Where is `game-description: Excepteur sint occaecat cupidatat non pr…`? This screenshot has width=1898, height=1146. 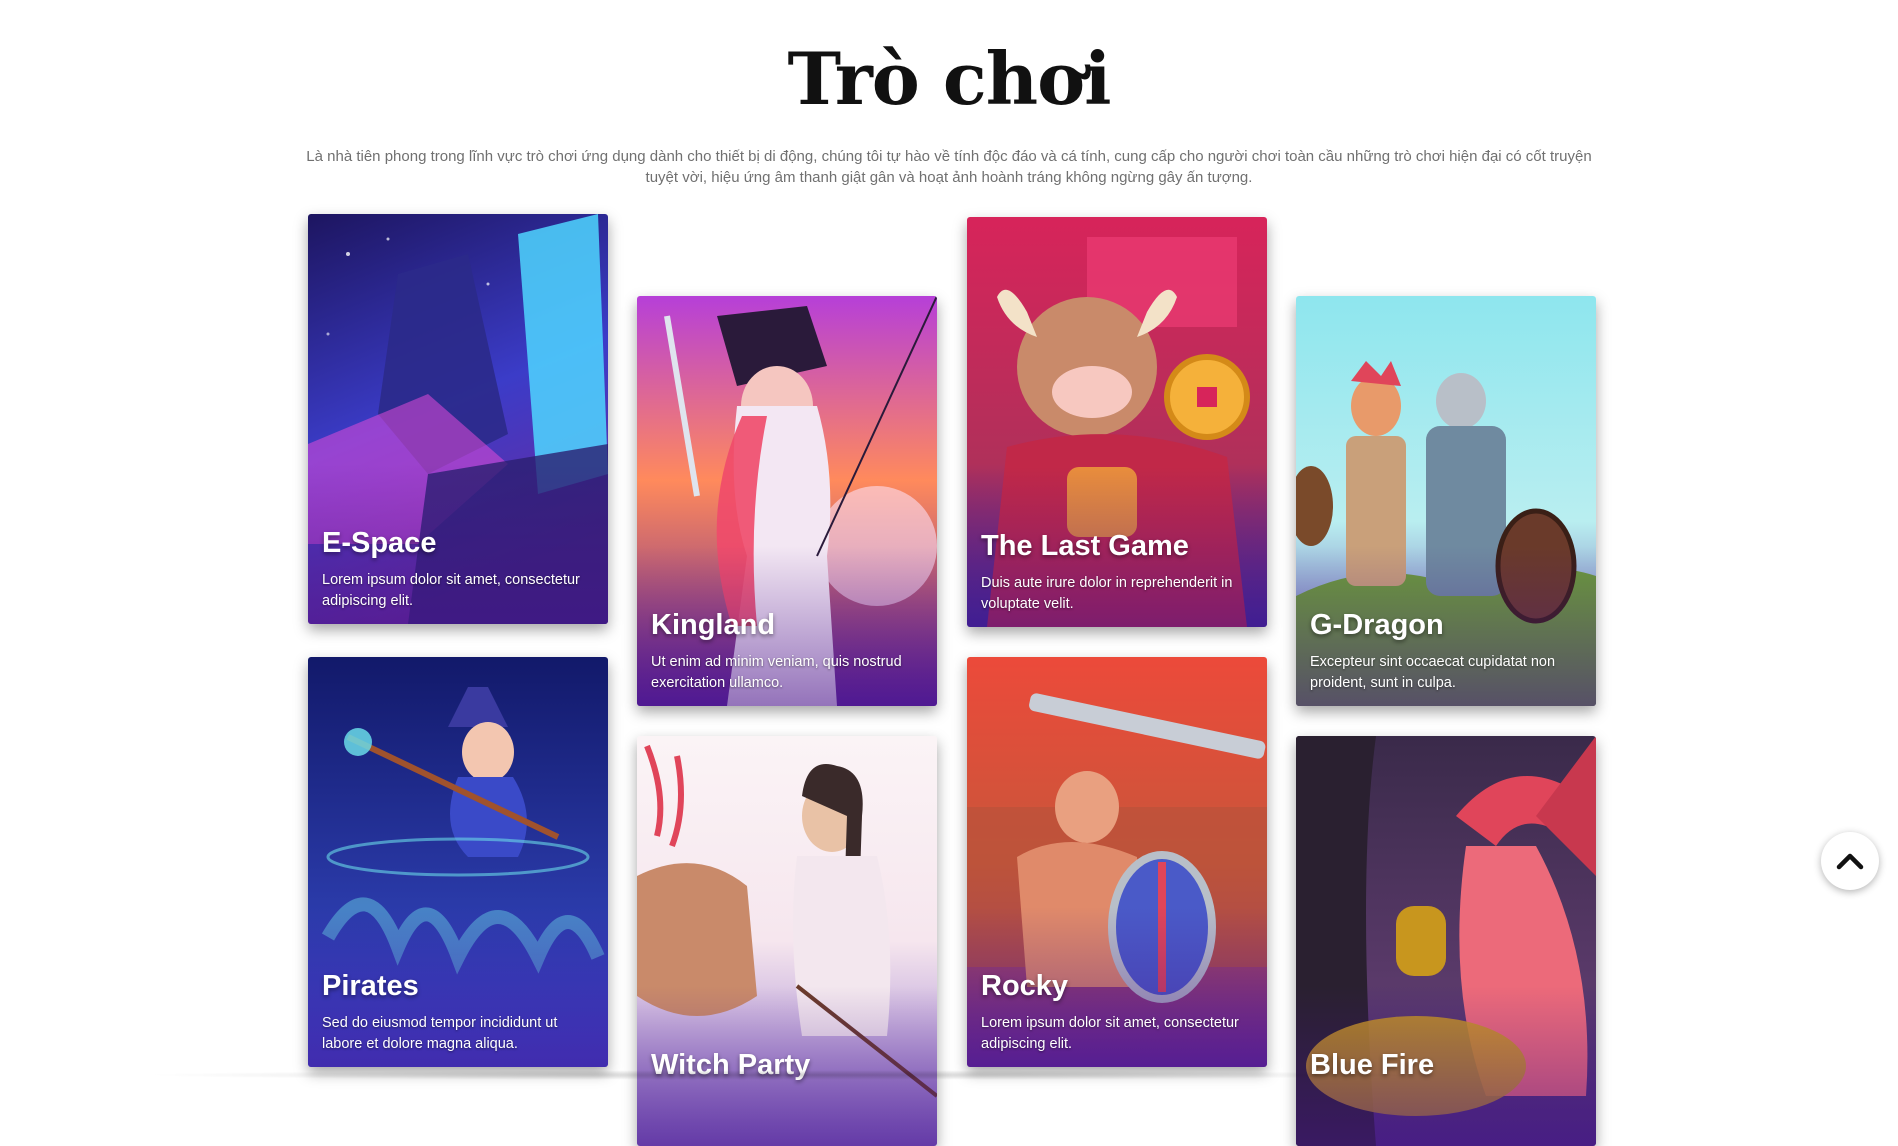 game-description: Excepteur sint occaecat cupidatat non pr… is located at coordinates (1433, 672).